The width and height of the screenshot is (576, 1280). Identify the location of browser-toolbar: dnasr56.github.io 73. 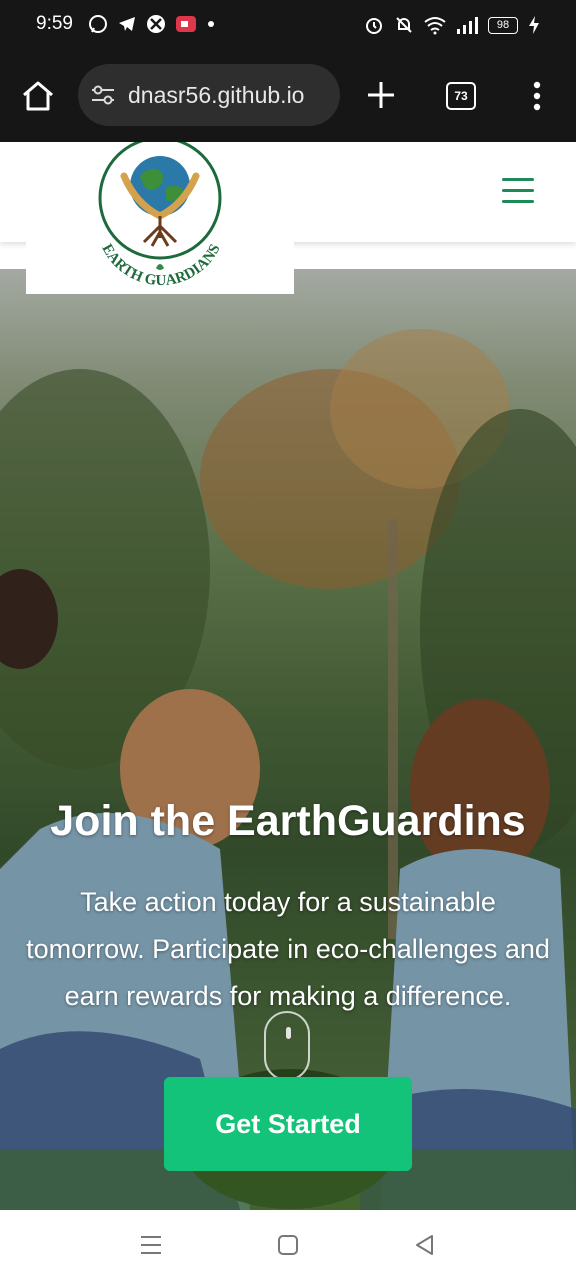
(288, 97).